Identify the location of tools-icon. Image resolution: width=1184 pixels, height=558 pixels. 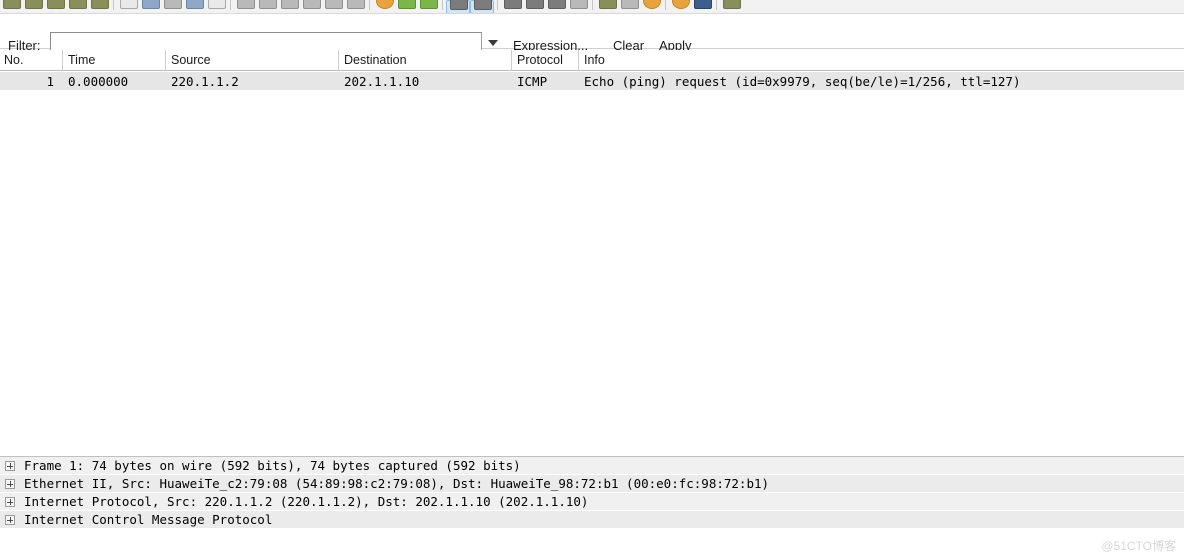
(731, 6).